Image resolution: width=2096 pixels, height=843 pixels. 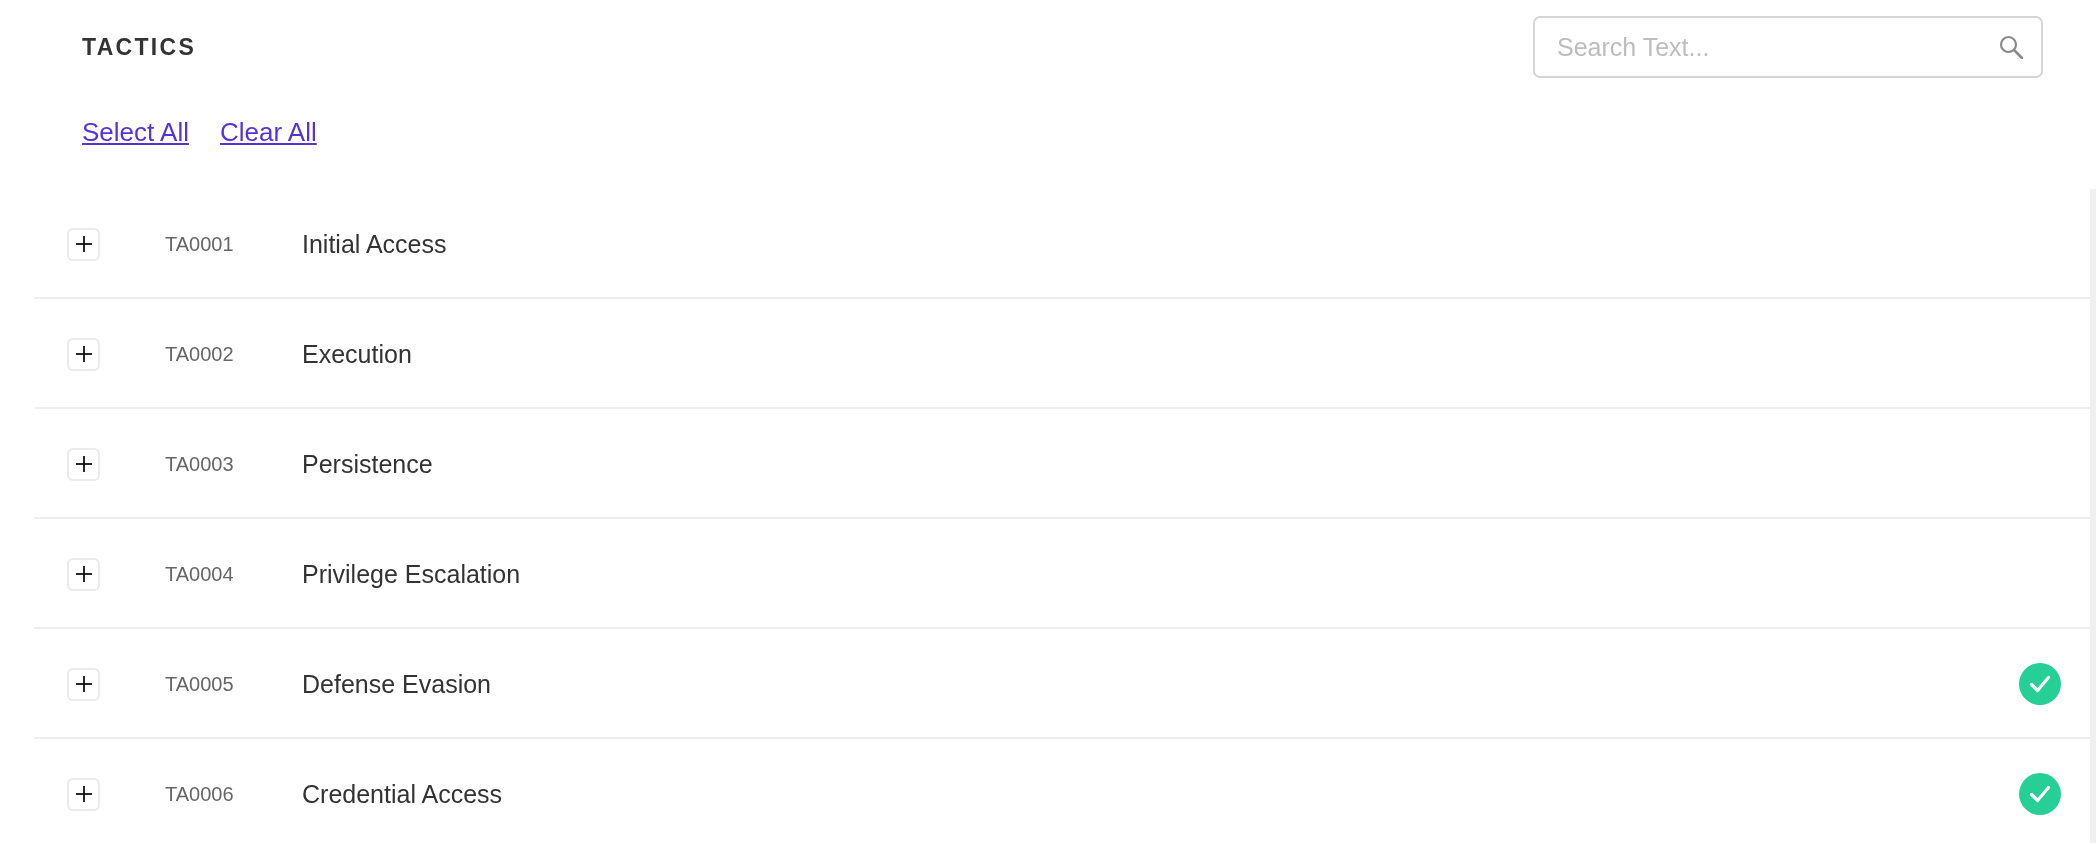 I want to click on tactic-name: Persistence, so click(x=367, y=464).